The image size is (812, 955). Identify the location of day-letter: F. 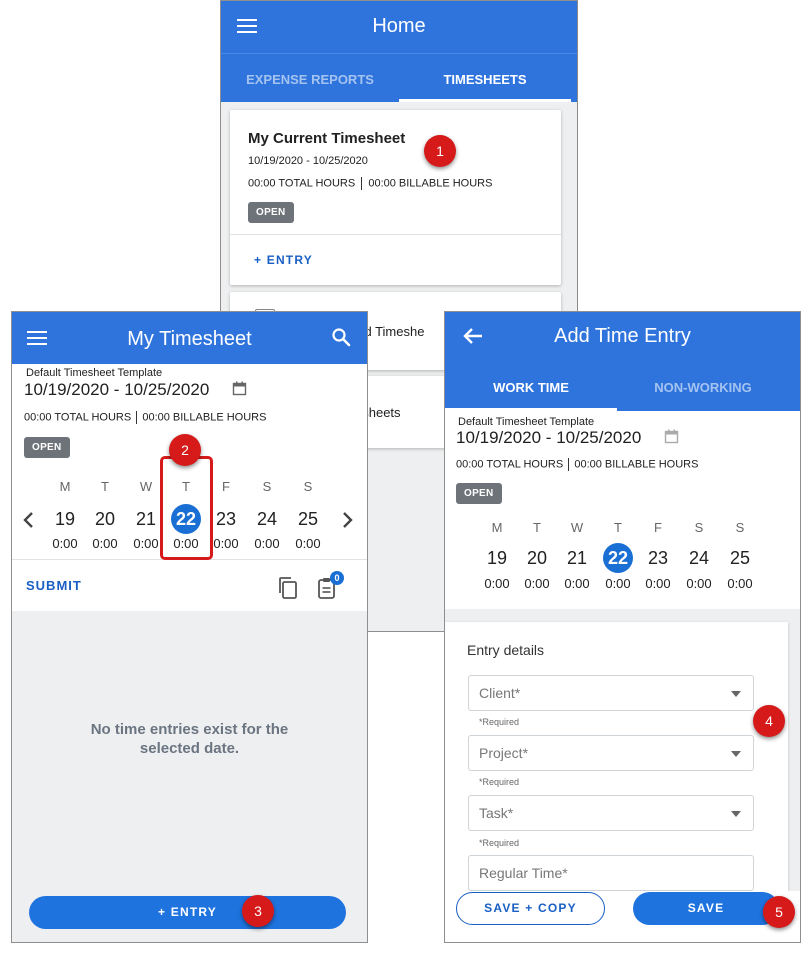
(658, 527).